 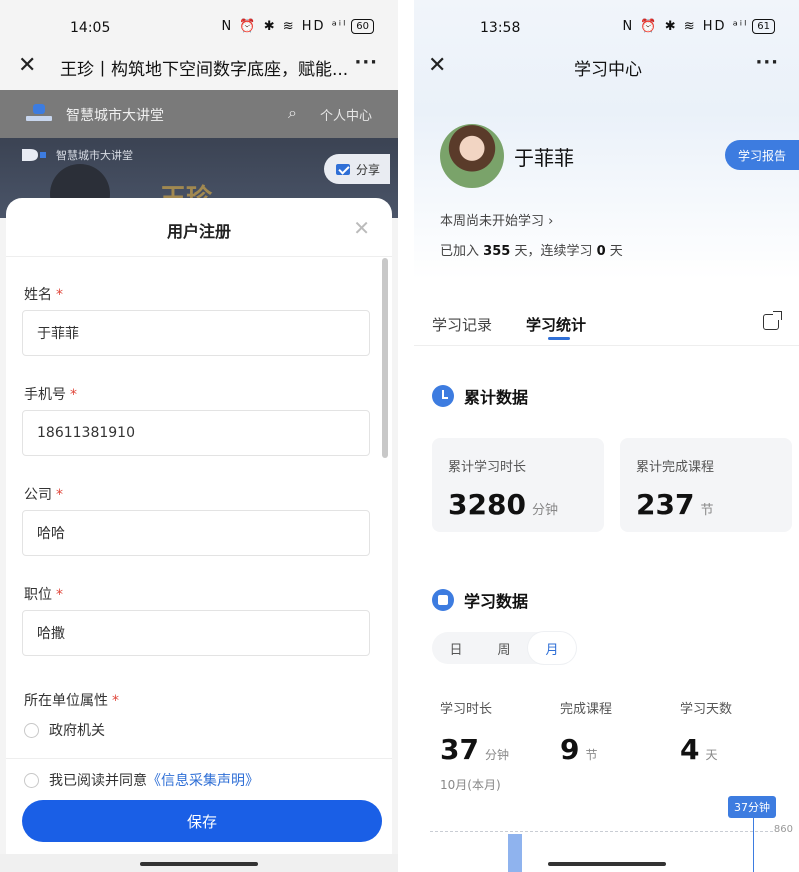 I want to click on unit-option-government: 政府机关, so click(x=64, y=730).